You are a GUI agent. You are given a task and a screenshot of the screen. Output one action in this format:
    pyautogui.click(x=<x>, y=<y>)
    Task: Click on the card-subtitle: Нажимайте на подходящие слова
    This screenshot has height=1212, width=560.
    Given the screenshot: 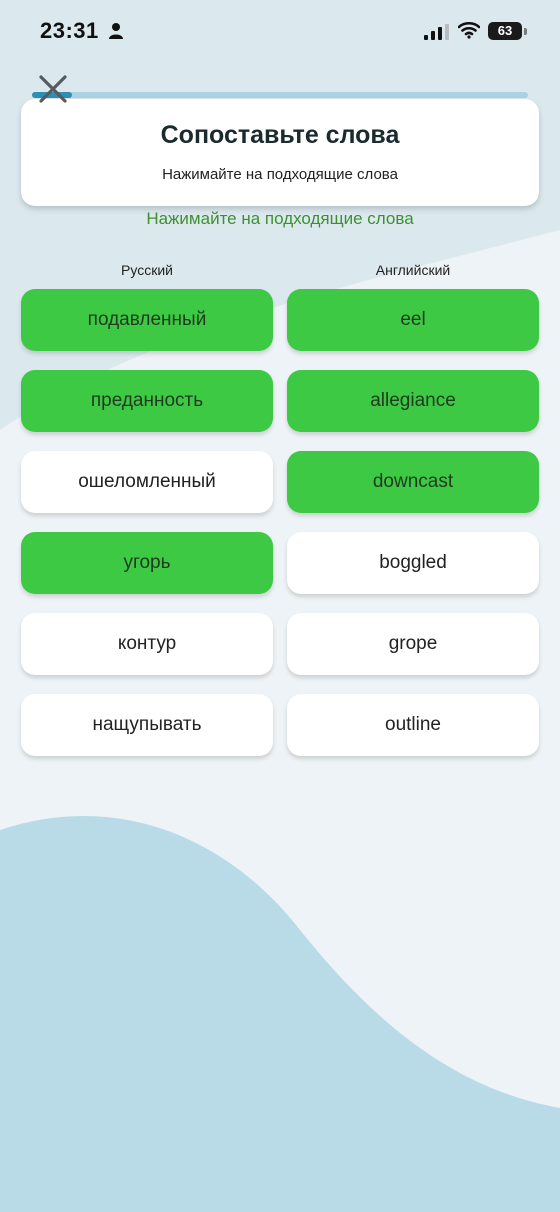 What is the action you would take?
    pyautogui.click(x=280, y=174)
    